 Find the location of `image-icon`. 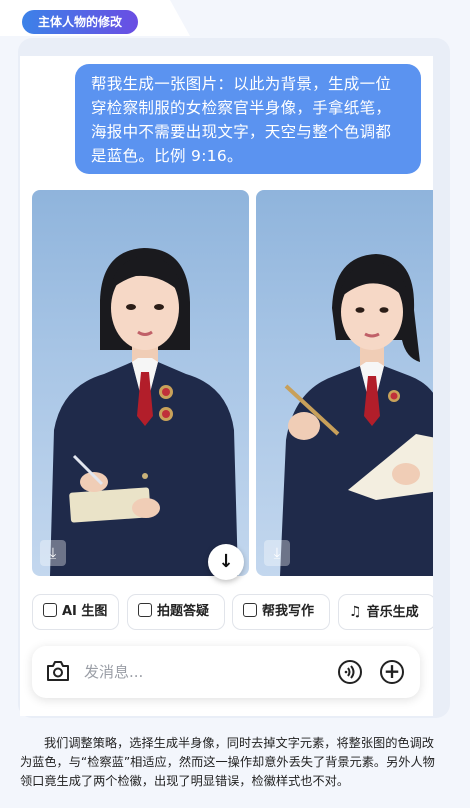

image-icon is located at coordinates (50, 610).